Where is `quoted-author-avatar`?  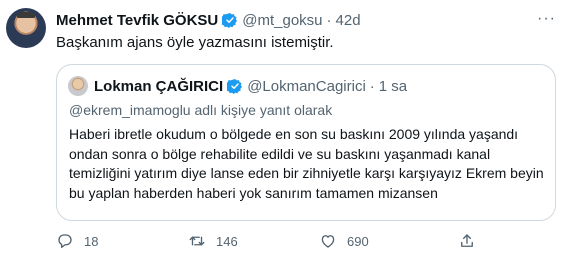 quoted-author-avatar is located at coordinates (78, 86).